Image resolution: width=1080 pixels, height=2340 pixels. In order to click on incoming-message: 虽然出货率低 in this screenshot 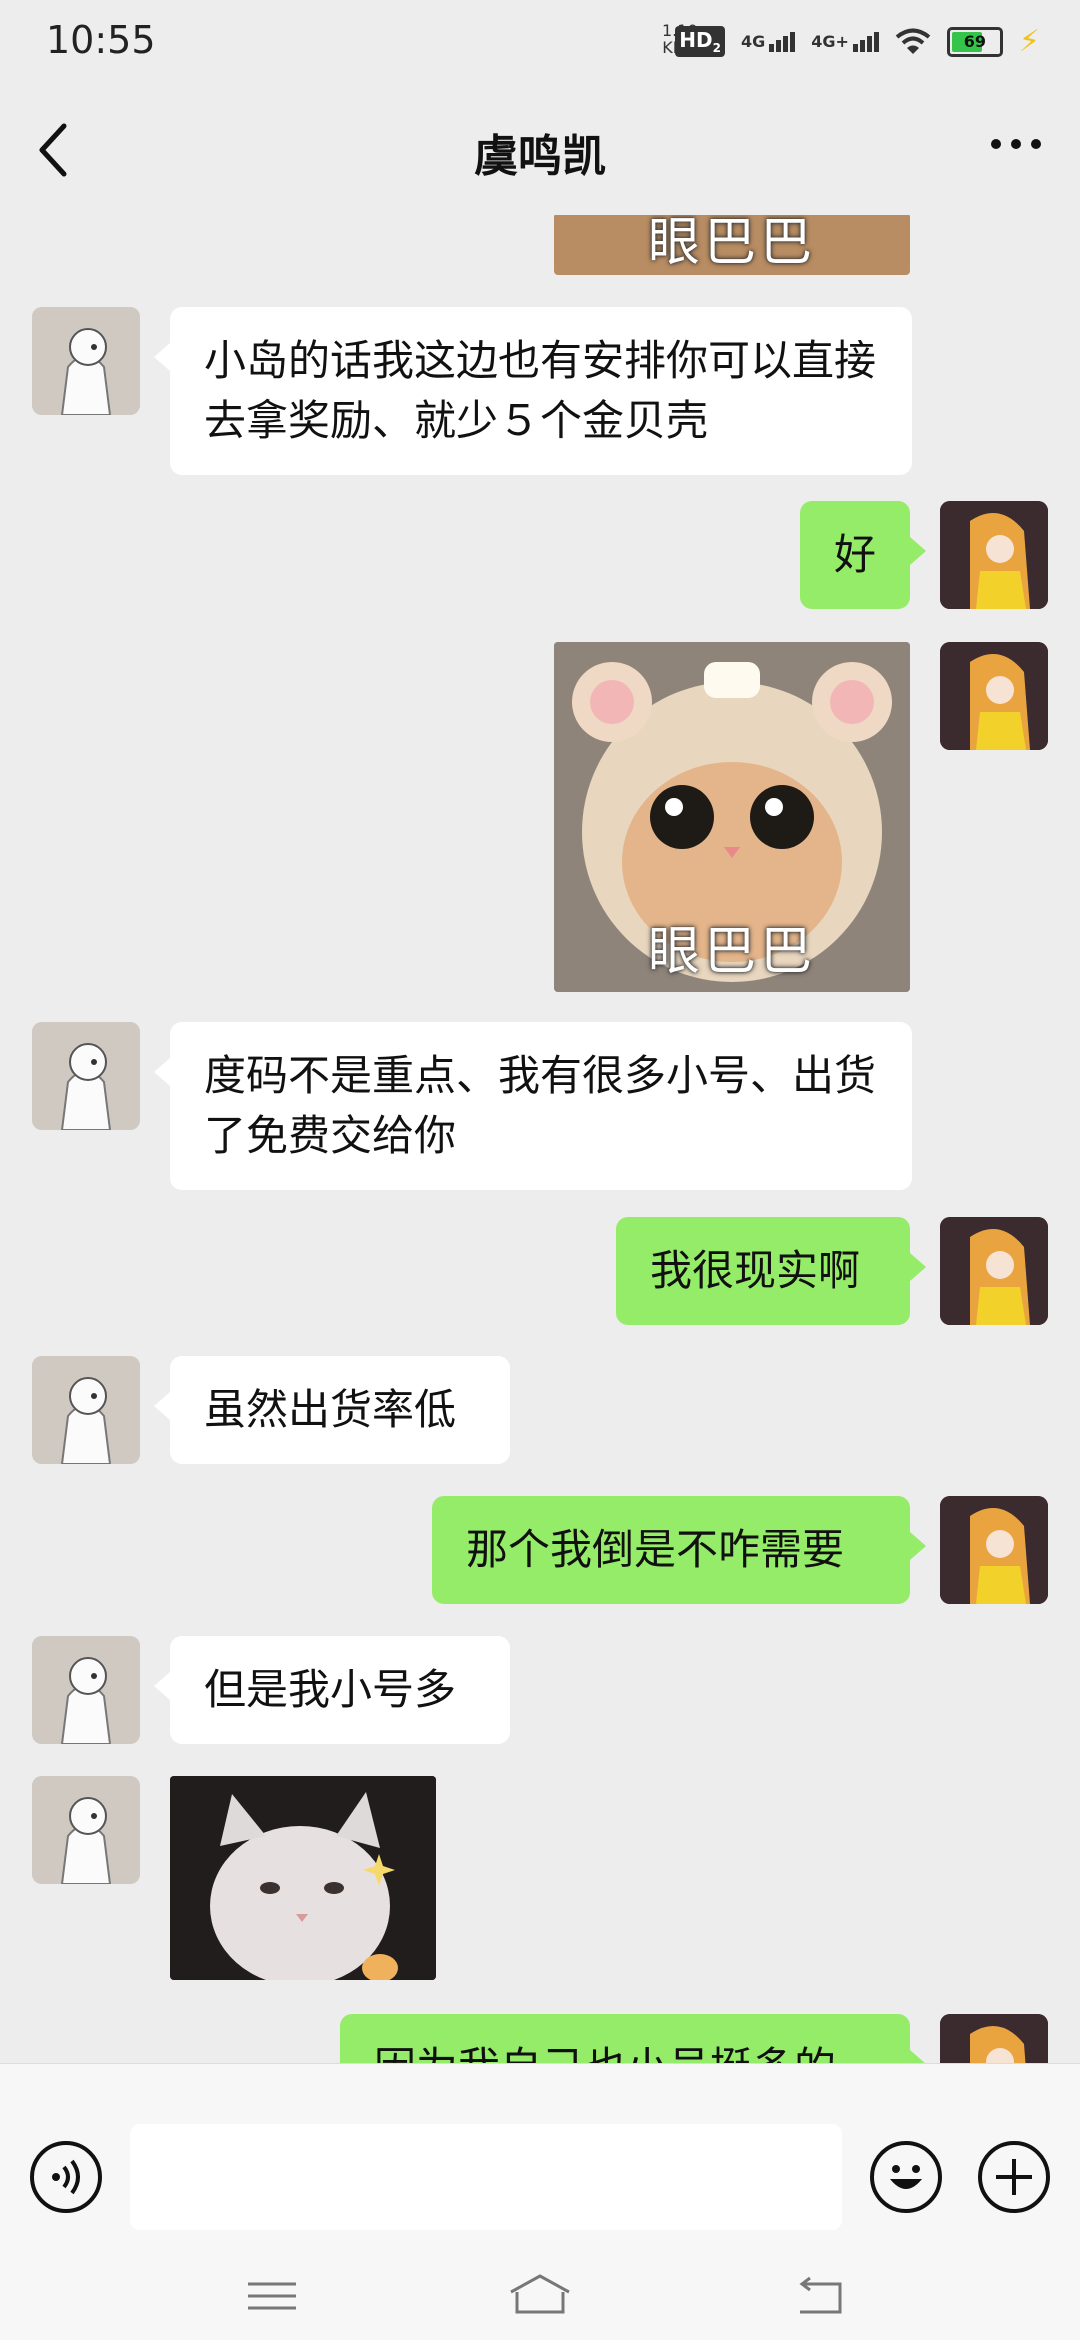, I will do `click(332, 1410)`.